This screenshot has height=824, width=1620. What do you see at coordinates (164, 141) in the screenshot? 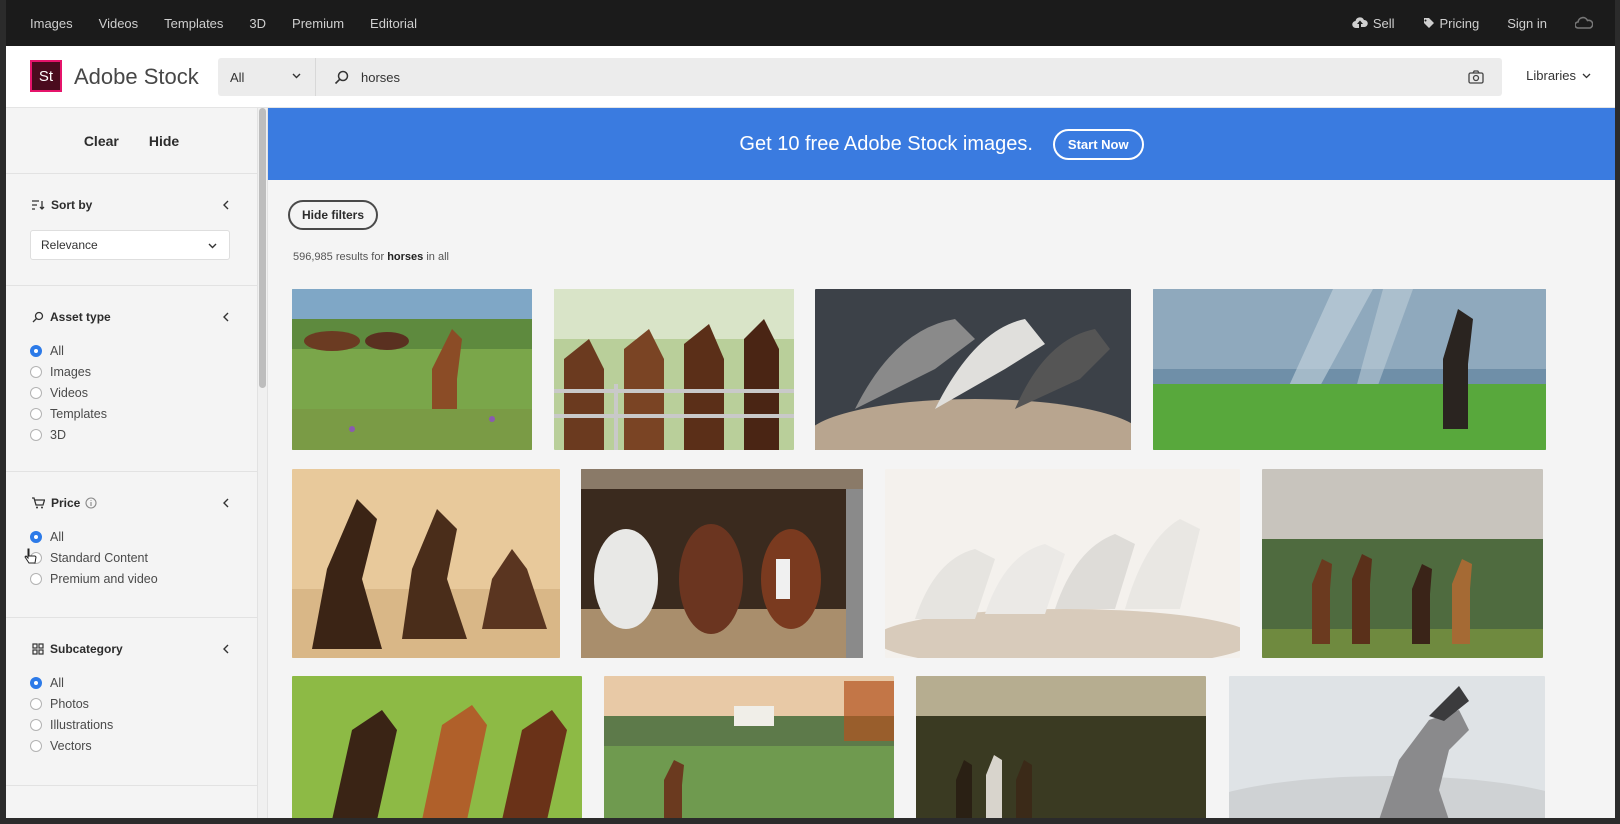
I see `hide-filters-button: Hide` at bounding box center [164, 141].